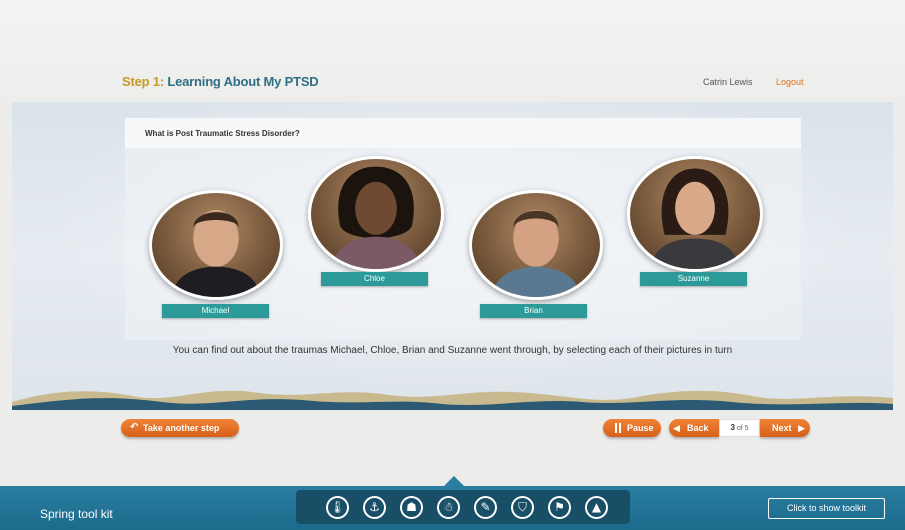  Describe the element at coordinates (222, 133) in the screenshot. I see `question-text: What is Post Traumatic Stress Disorder?` at that location.